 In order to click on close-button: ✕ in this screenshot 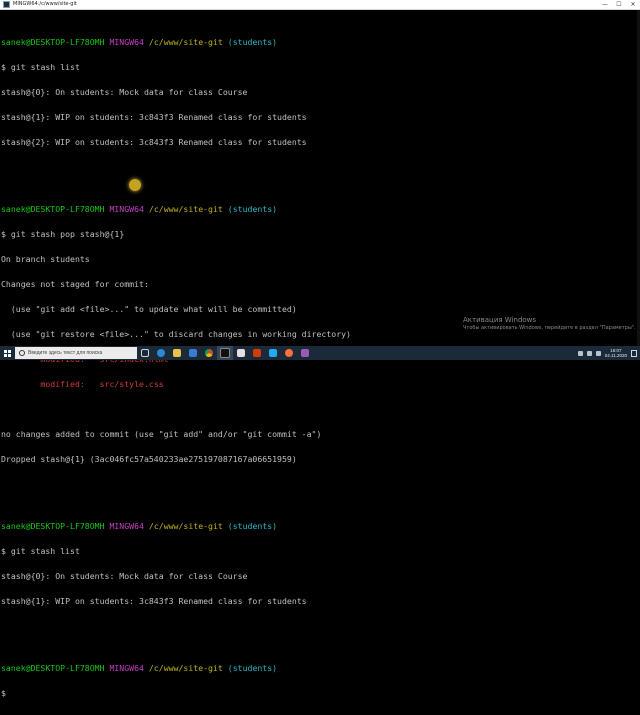, I will do `click(633, 4)`.